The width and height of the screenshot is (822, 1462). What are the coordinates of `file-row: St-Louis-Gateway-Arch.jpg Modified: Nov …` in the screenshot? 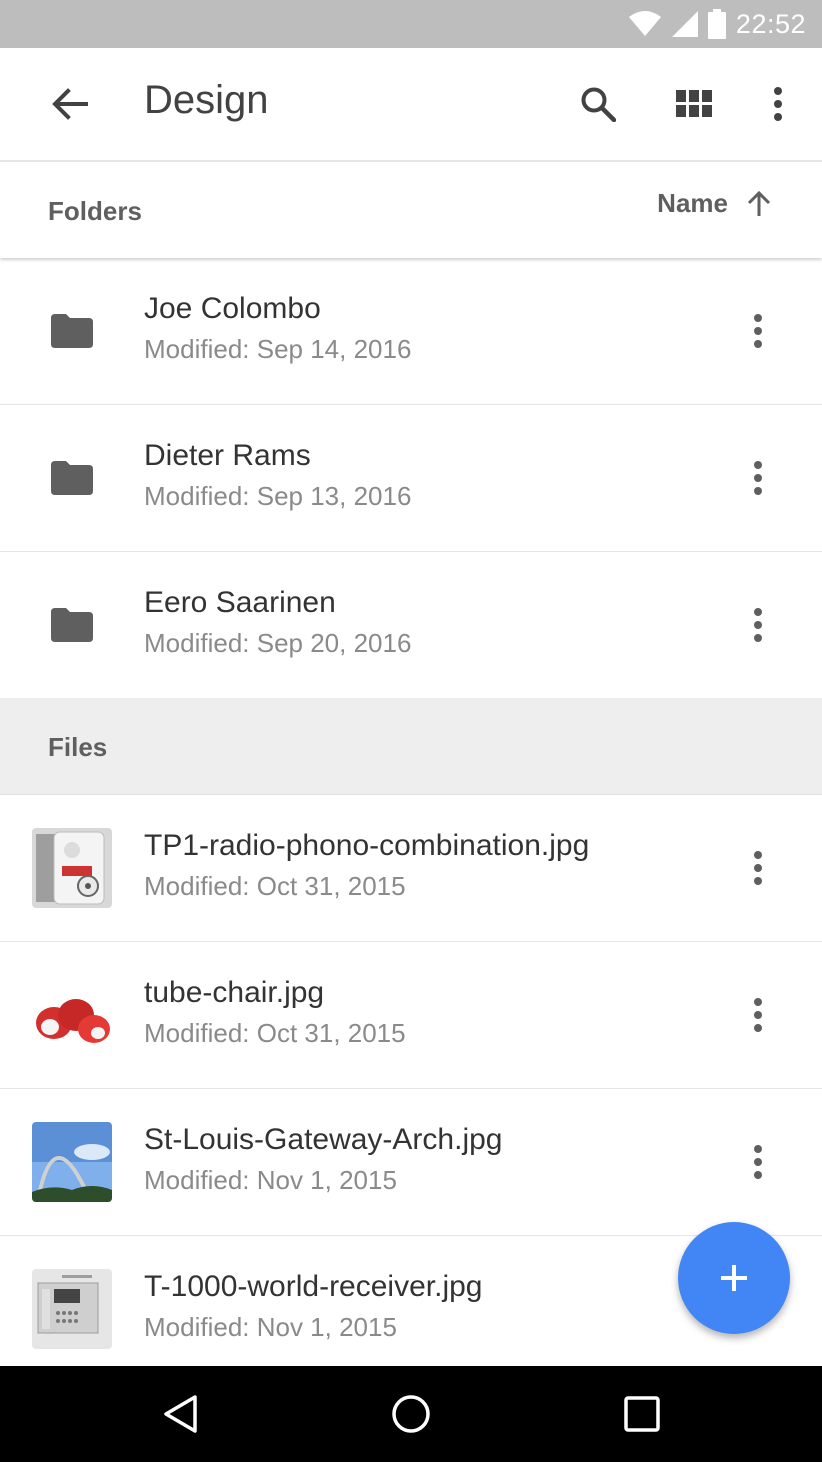 It's located at (411, 1162).